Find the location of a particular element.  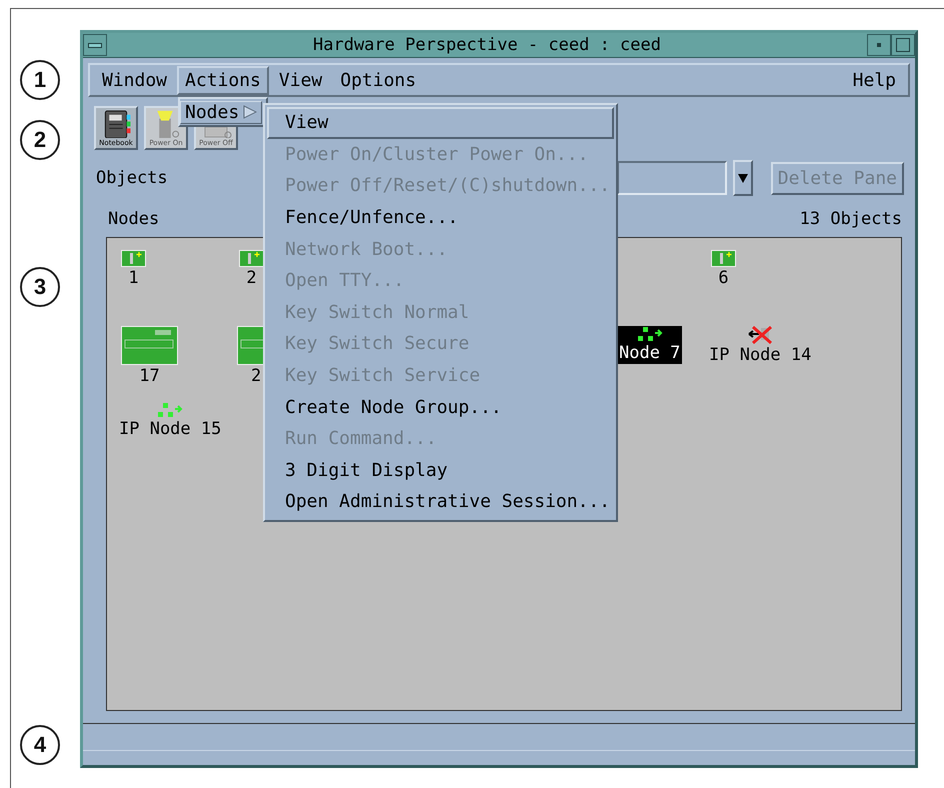

pane-title: Nodes is located at coordinates (134, 219).